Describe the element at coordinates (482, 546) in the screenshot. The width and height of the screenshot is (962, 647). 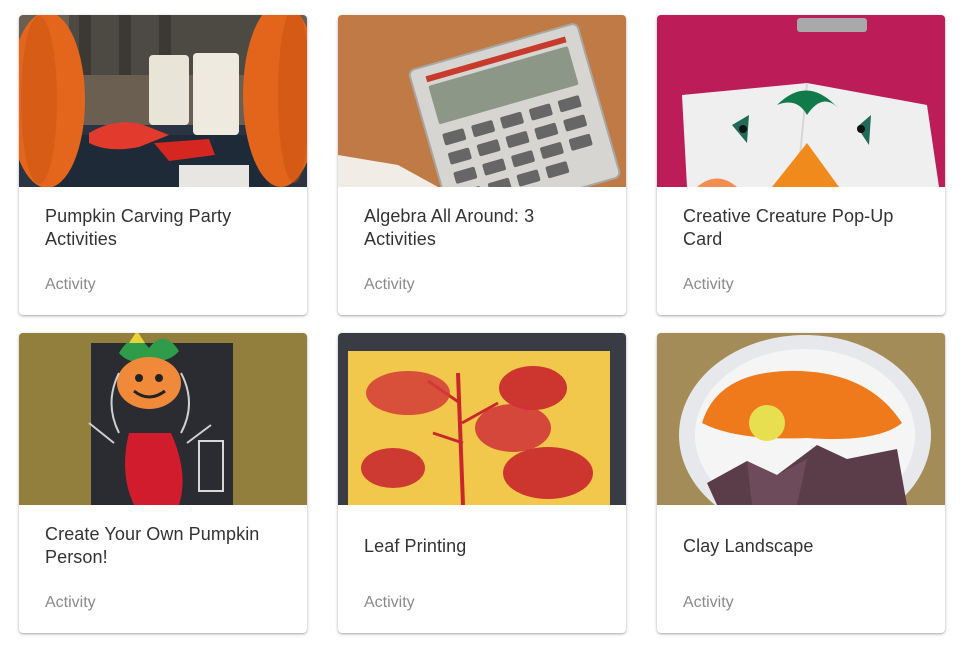
I see `card-title: Leaf Printing` at that location.